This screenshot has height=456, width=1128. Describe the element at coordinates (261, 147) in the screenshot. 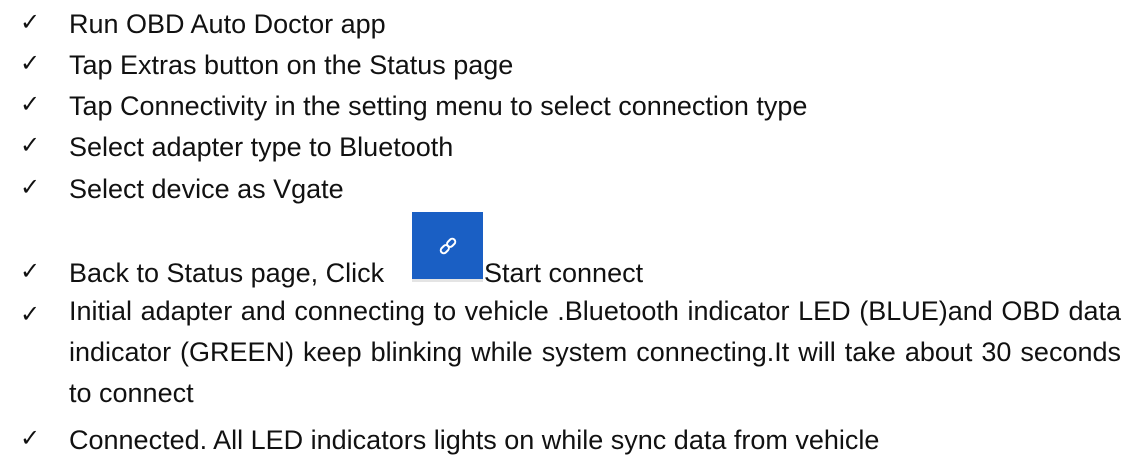

I see `step-text: Select adapter type to Bluetooth` at that location.